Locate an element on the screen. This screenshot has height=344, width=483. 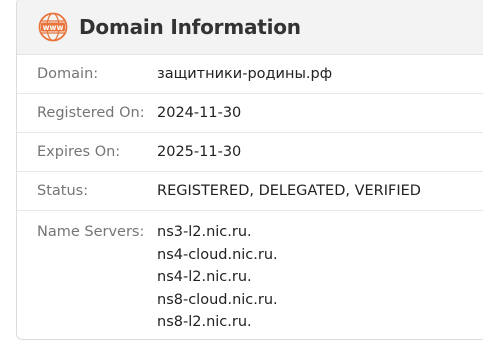
name-server-item: ns8-l2.nic.ru. is located at coordinates (204, 322).